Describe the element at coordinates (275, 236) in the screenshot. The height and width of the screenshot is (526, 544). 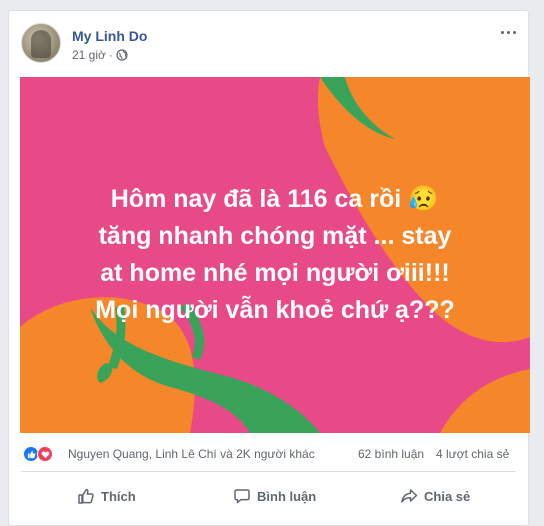
I see `post-text-line: tăng nhanh chóng mặt ... stay` at that location.